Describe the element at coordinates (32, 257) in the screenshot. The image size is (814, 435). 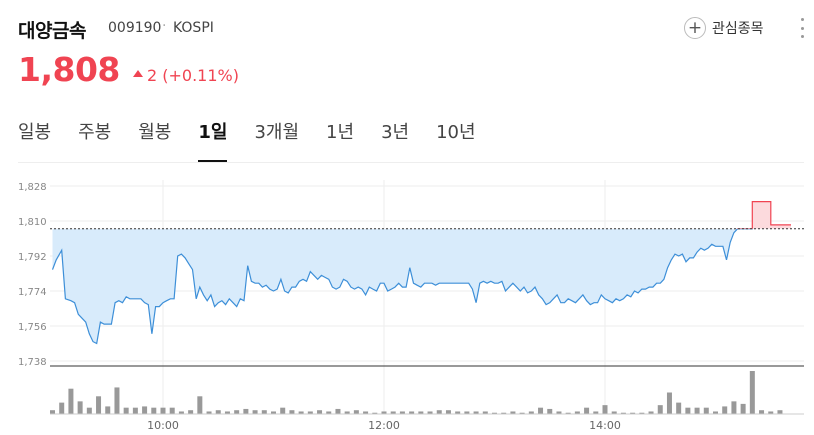
I see `y-tick-label: 1,792` at that location.